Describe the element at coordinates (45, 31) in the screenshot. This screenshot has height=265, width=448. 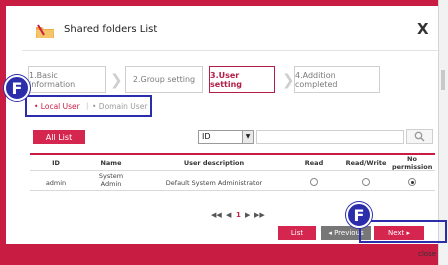
I see `folder-icon` at that location.